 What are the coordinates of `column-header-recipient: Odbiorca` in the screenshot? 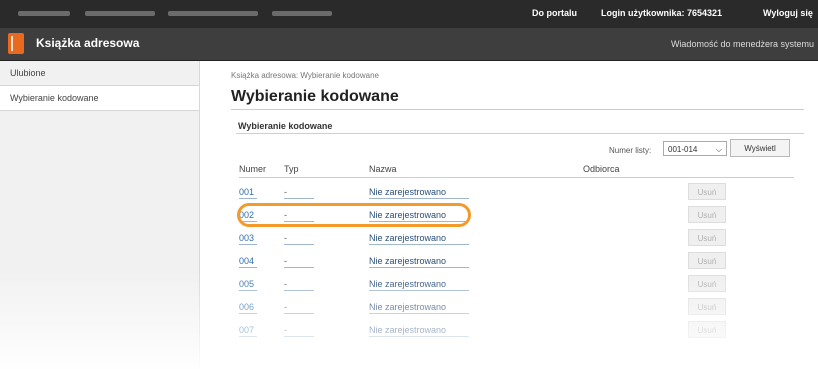 It's located at (601, 169).